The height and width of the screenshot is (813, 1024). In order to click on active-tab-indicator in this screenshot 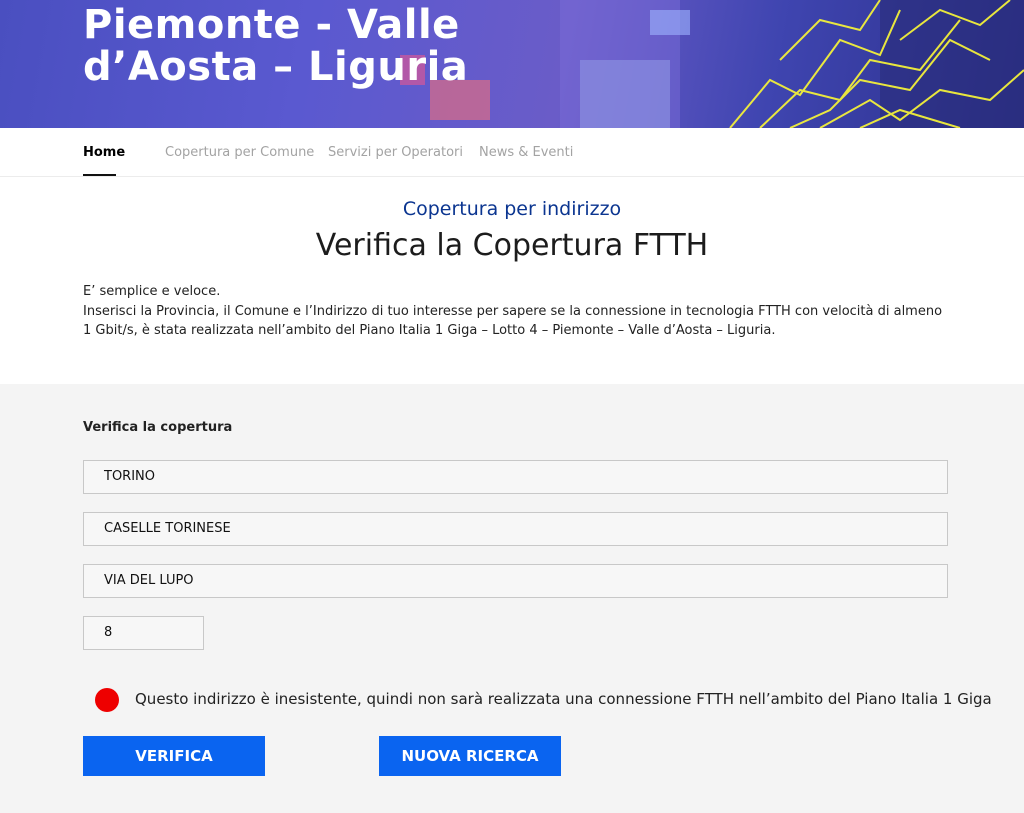, I will do `click(99, 175)`.